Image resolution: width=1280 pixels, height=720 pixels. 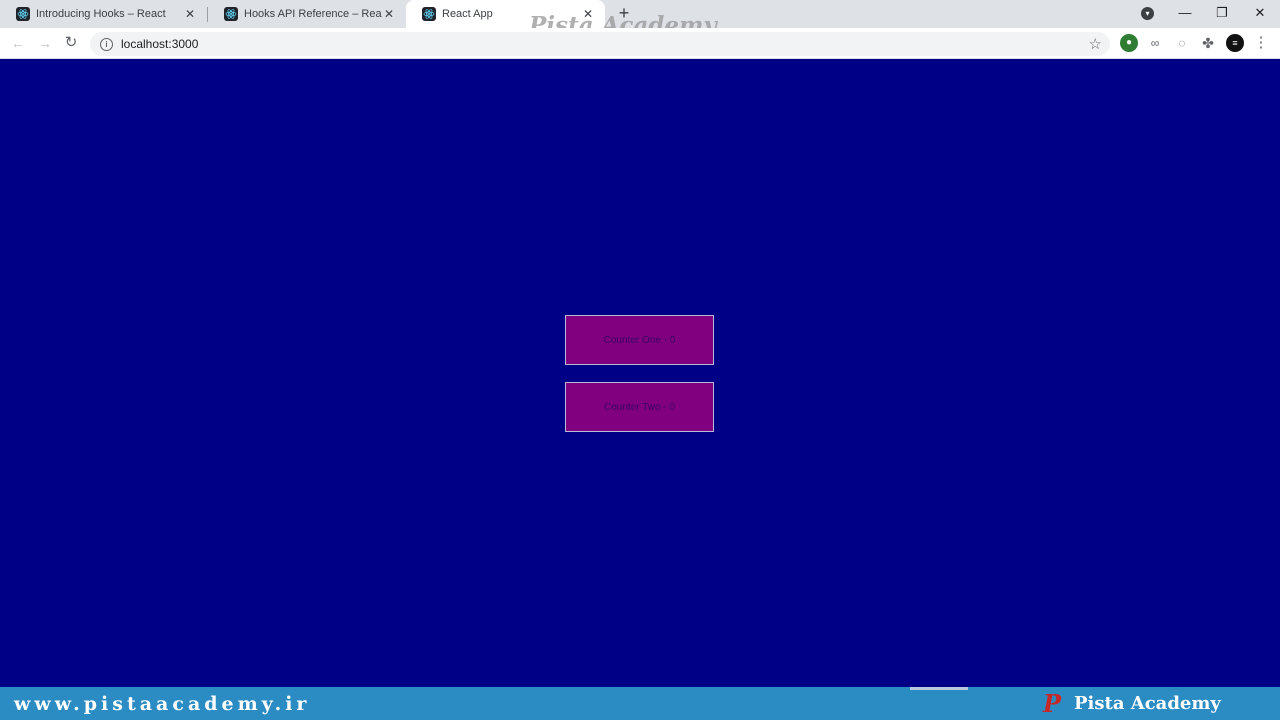 What do you see at coordinates (1129, 43) in the screenshot?
I see `globe-extension-icon: ●` at bounding box center [1129, 43].